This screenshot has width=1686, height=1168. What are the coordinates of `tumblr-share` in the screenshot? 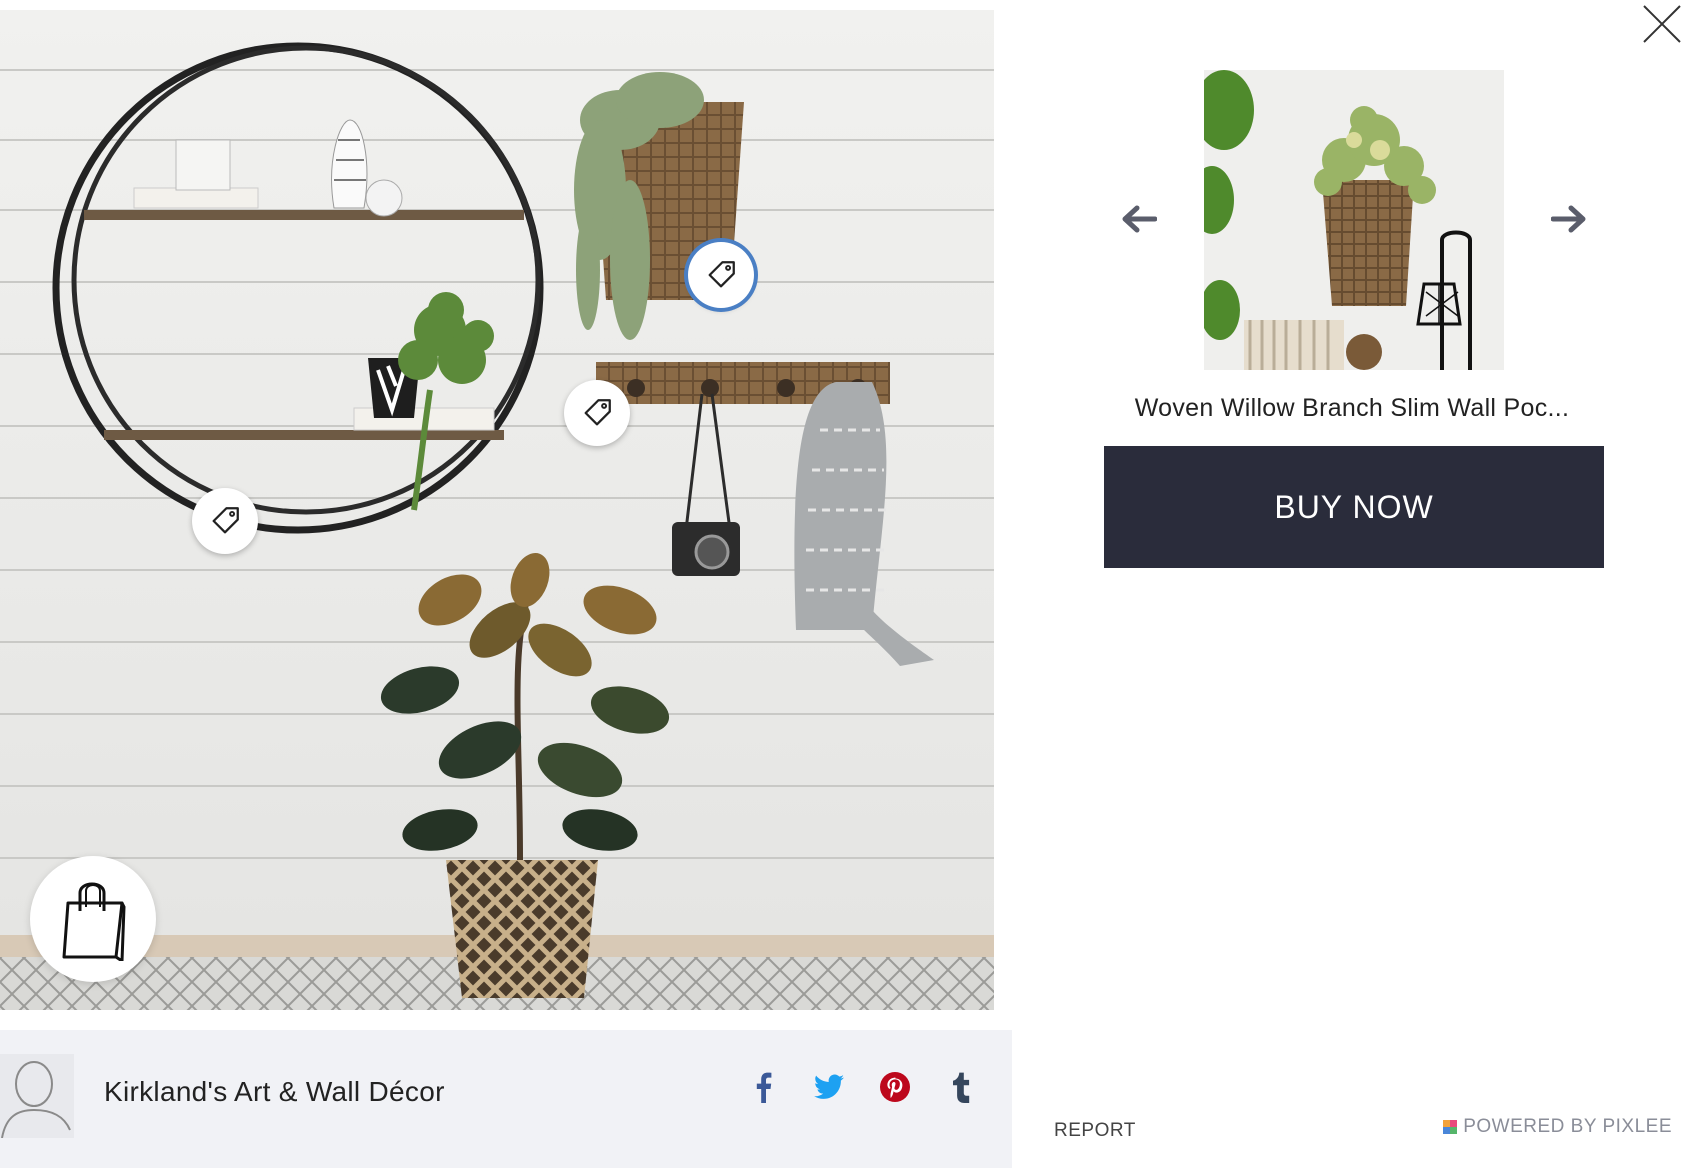 It's located at (961, 1087).